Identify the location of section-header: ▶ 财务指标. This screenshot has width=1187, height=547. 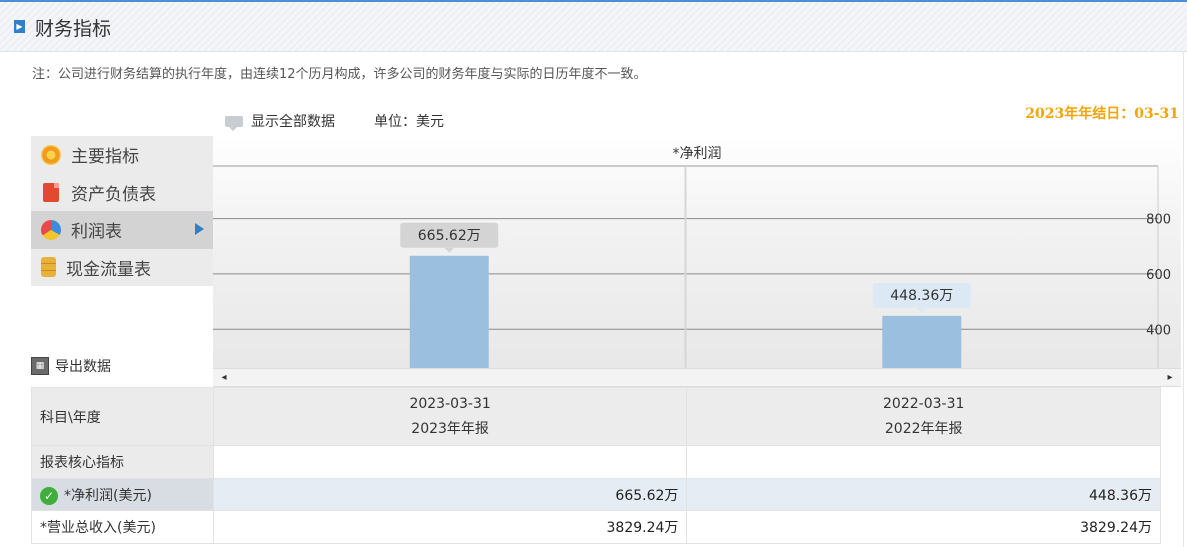
(593, 26).